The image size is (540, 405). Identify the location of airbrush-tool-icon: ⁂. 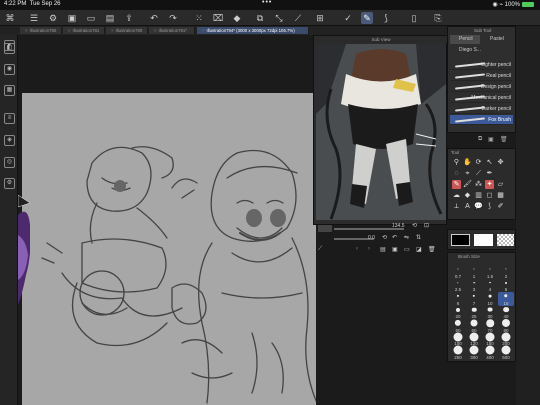
(478, 184).